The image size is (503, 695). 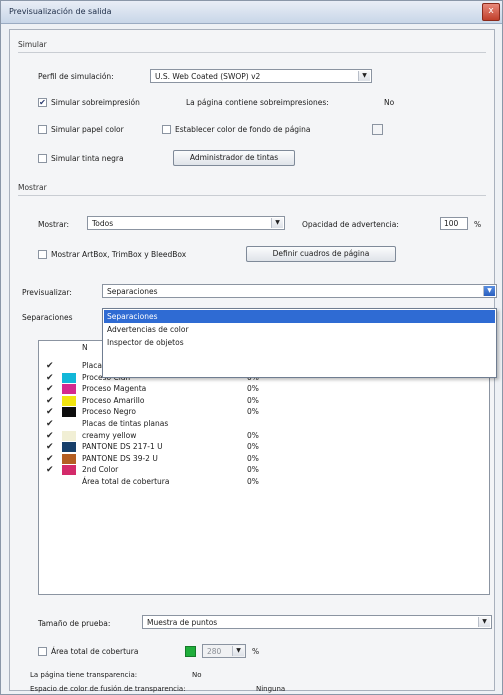 I want to click on mostrar-label: Mostrar:, so click(x=54, y=224).